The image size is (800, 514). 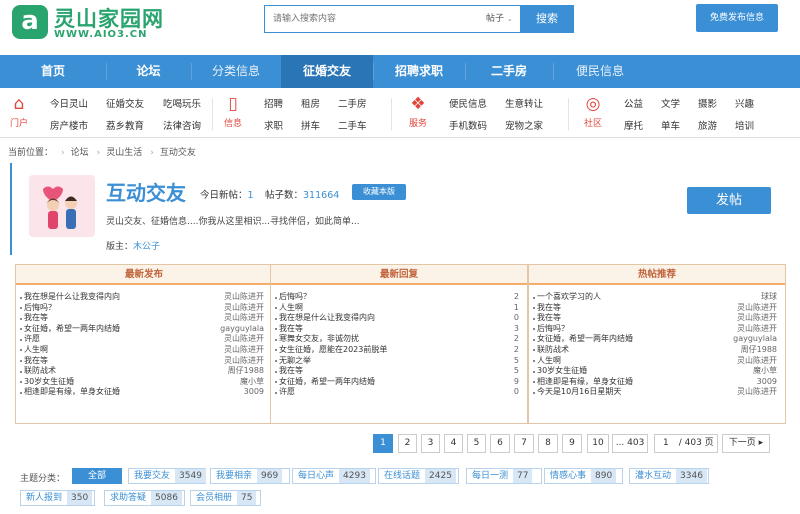 What do you see at coordinates (737, 18) in the screenshot?
I see `post-free-info-button: 免费发布信息` at bounding box center [737, 18].